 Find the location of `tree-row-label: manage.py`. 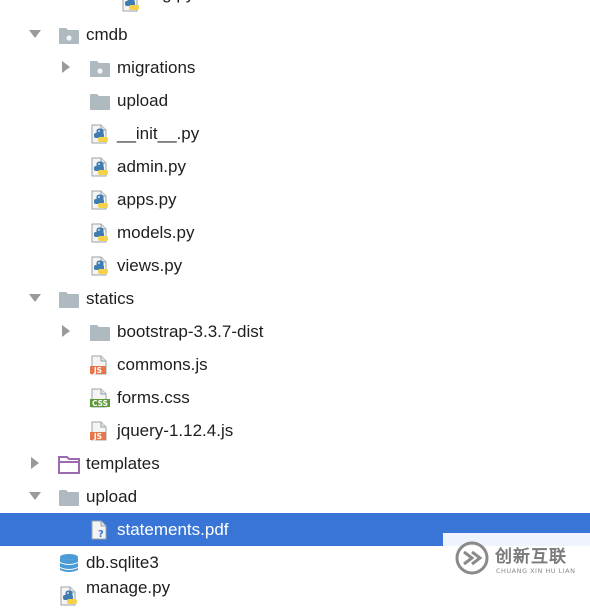

tree-row-label: manage.py is located at coordinates (128, 587).